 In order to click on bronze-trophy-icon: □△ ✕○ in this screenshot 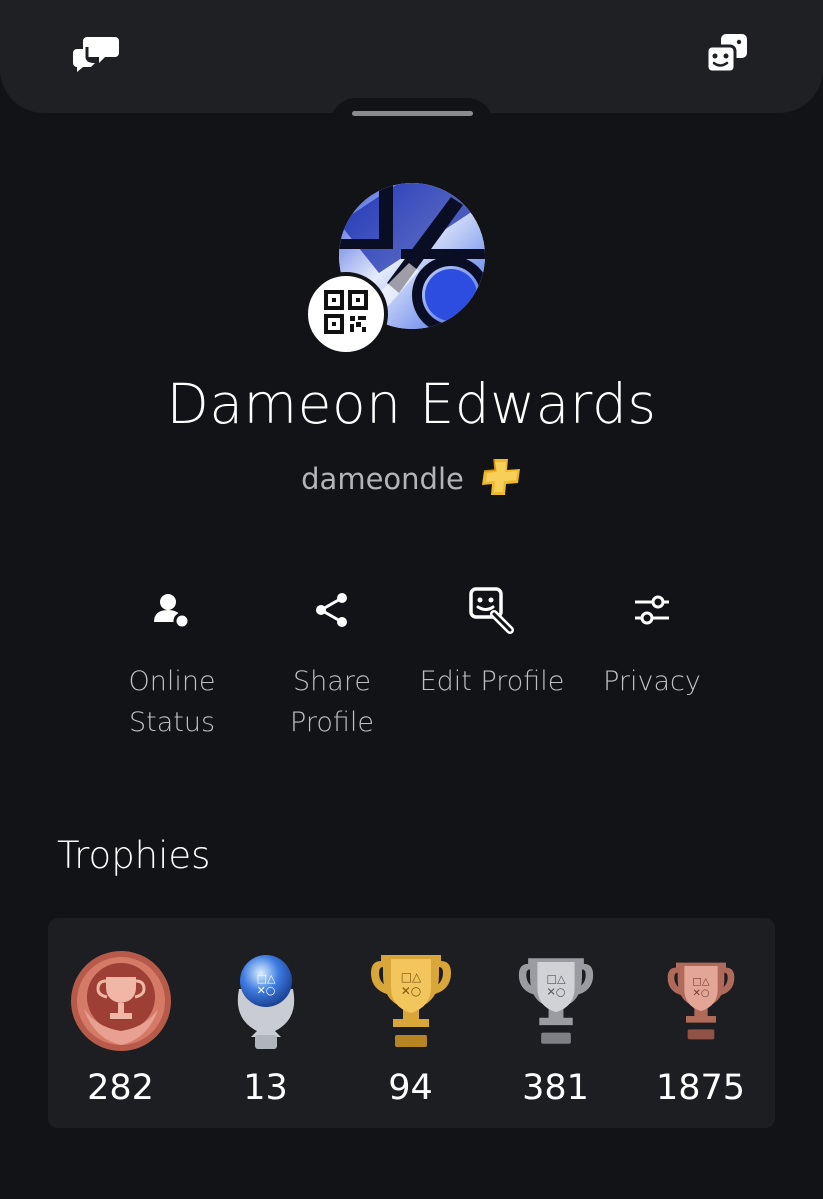, I will do `click(700, 1001)`.